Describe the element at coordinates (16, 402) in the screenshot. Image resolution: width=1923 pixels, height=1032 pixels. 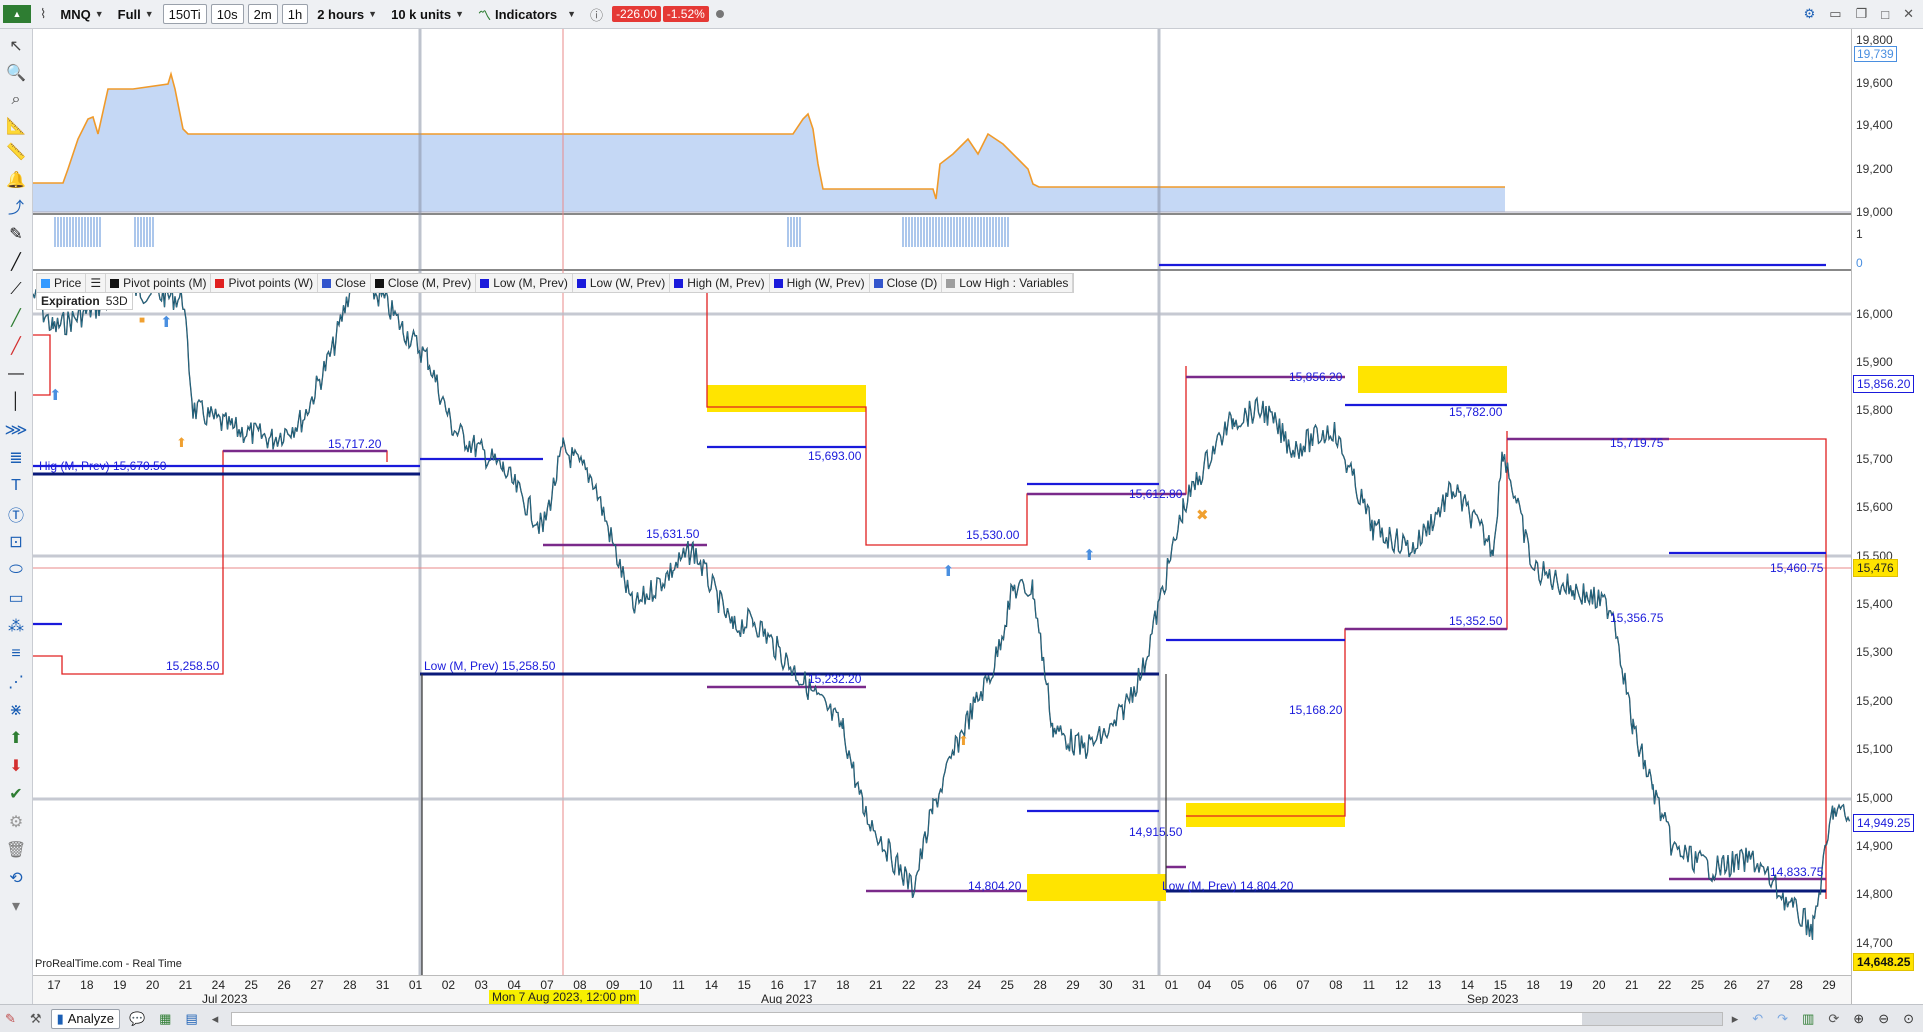
I see `vertical-line-icon: │` at that location.